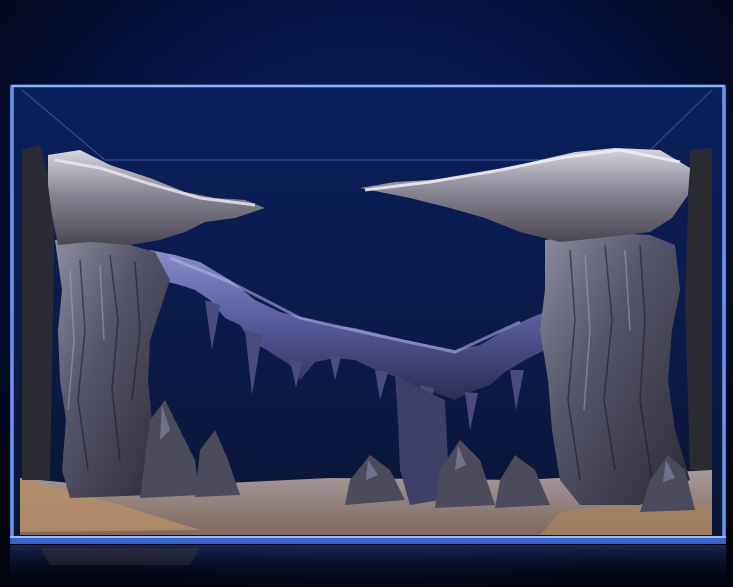  What do you see at coordinates (120, 556) in the screenshot?
I see `reflection-sand` at bounding box center [120, 556].